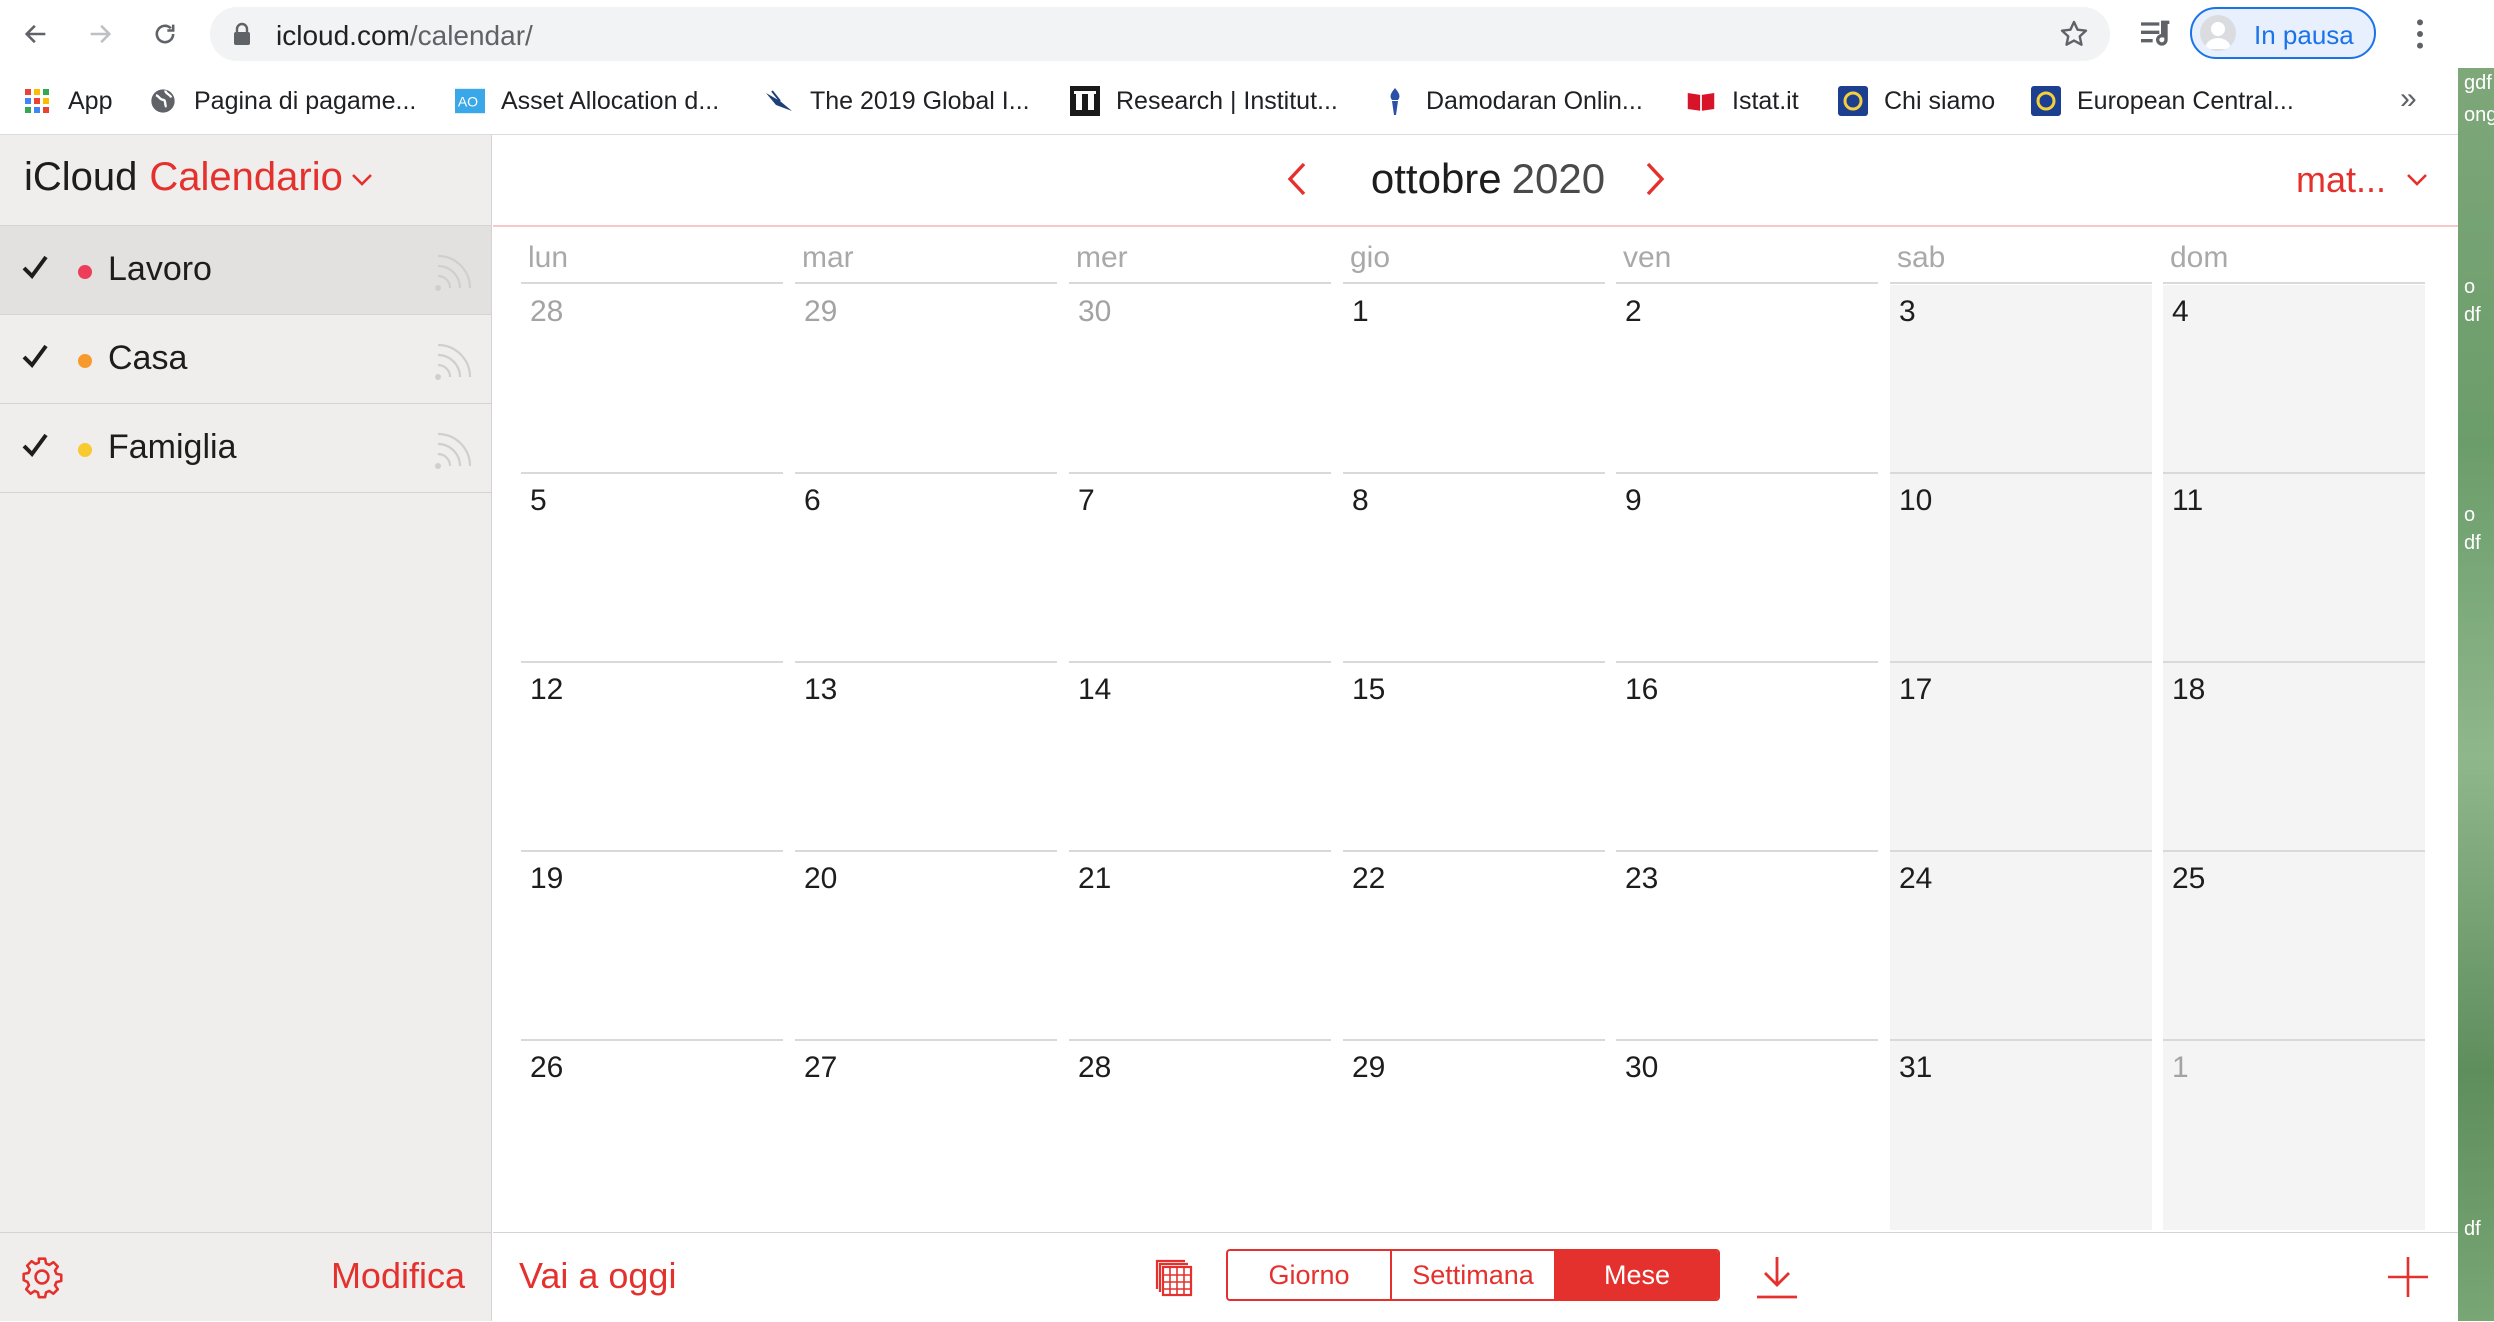 This screenshot has height=1322, width=2494. What do you see at coordinates (1765, 100) in the screenshot?
I see `bookmark-label: Istat.it` at bounding box center [1765, 100].